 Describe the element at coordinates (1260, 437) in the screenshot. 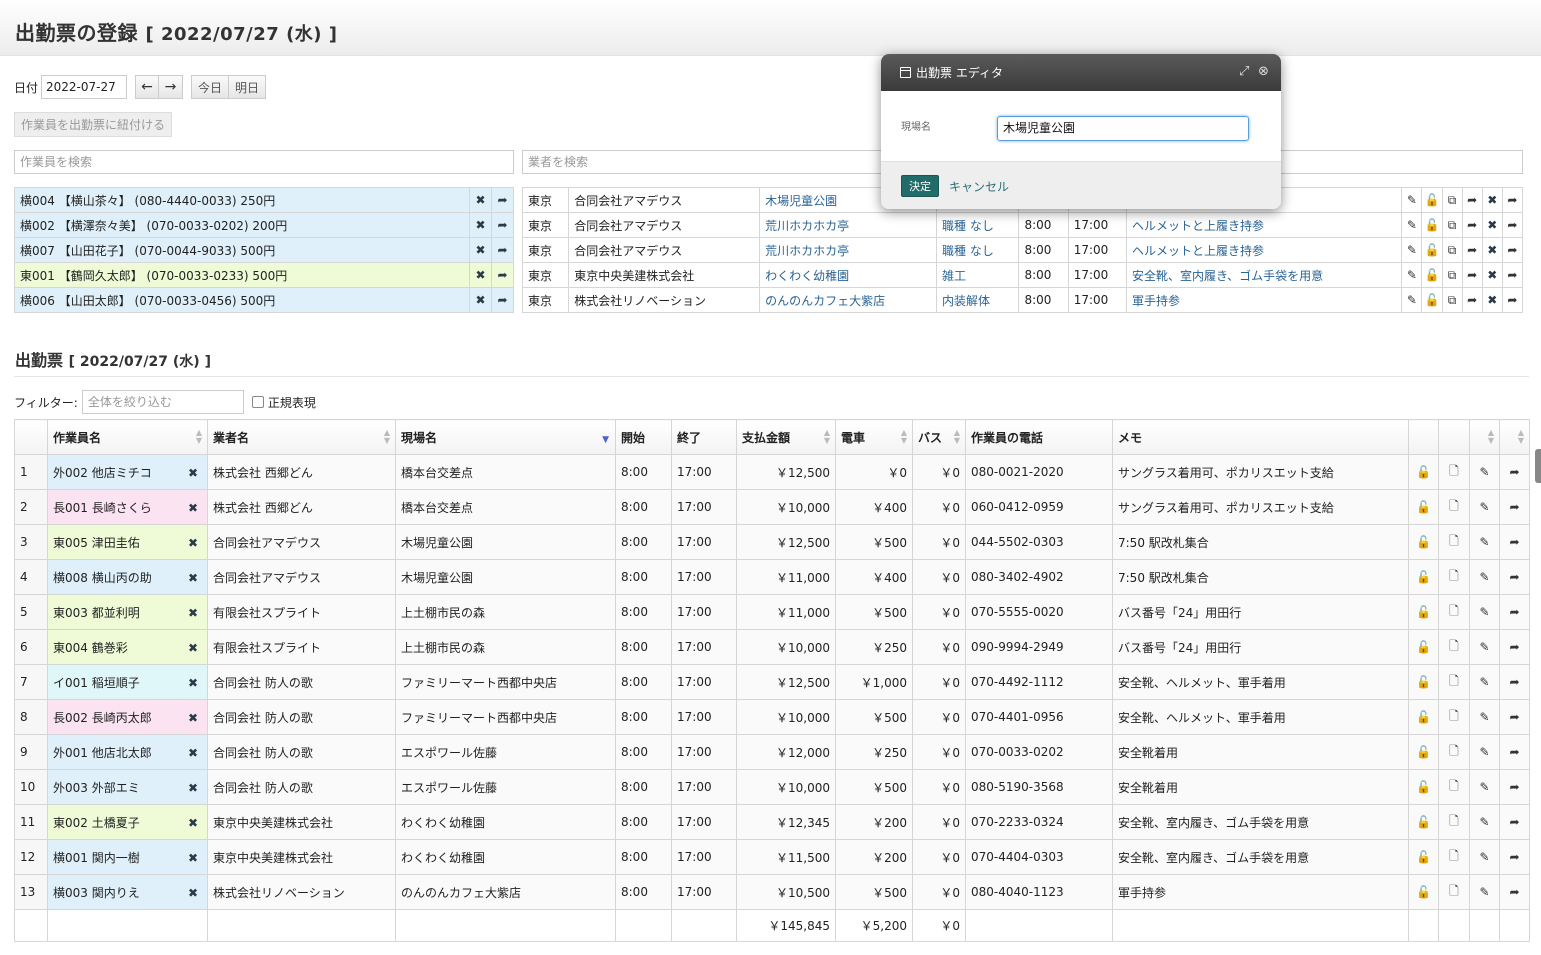

I see `col-memo: メモ` at that location.